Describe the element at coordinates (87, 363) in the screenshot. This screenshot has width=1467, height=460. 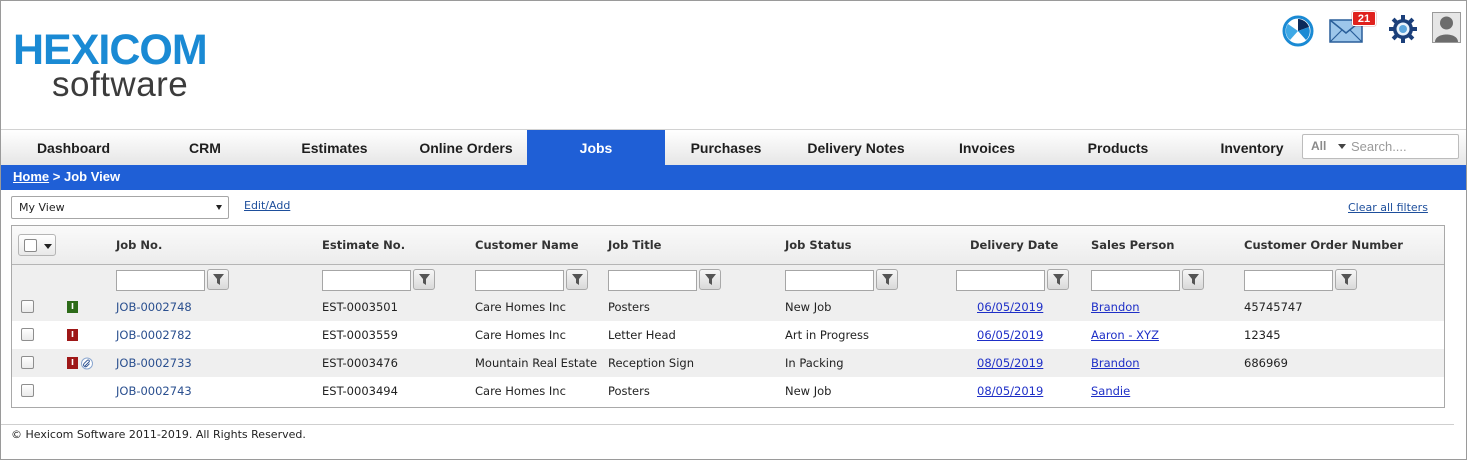
I see `attachment-icon` at that location.